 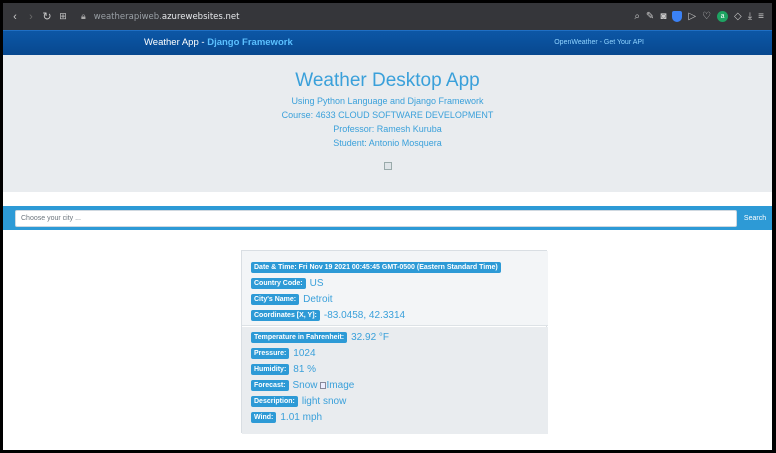 What do you see at coordinates (387, 129) in the screenshot?
I see `hero-professor: Professor: Ramesh Kuruba` at bounding box center [387, 129].